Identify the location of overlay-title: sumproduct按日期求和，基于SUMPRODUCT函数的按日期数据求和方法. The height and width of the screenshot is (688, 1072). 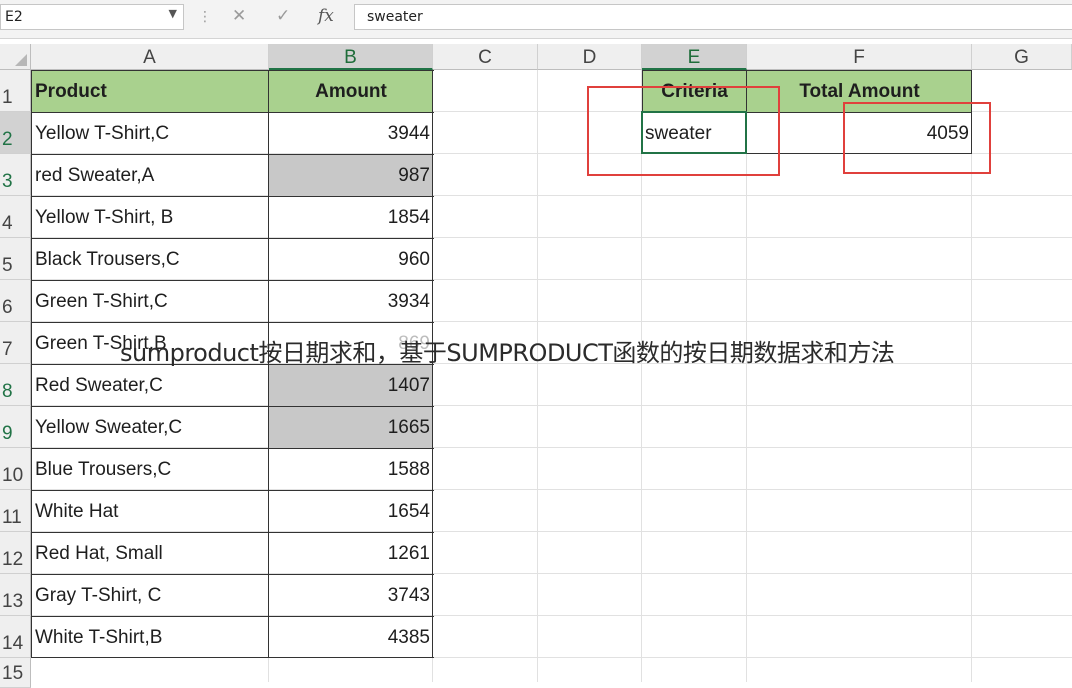
(507, 353).